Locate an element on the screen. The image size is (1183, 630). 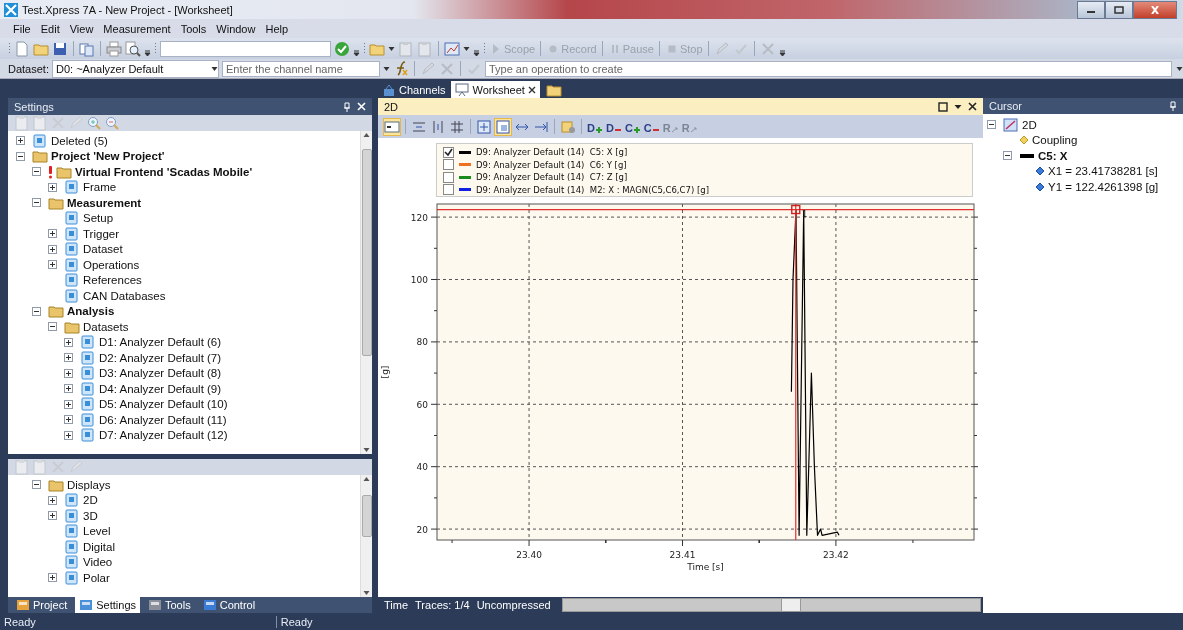
close-button is located at coordinates (1155, 9).